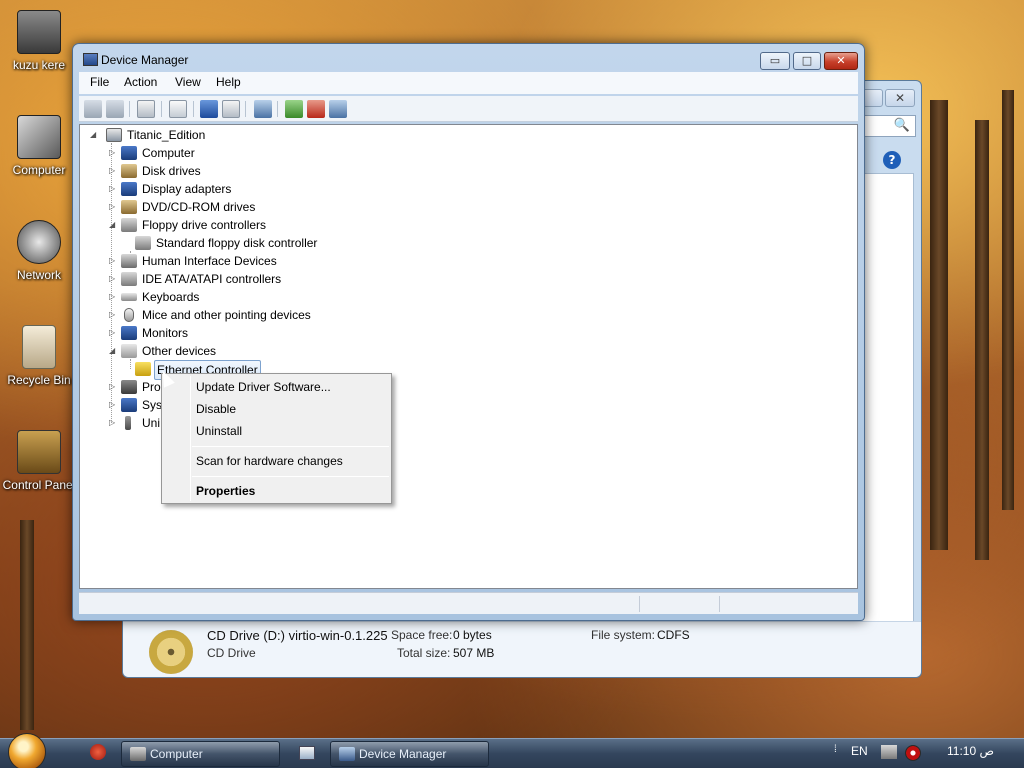 This screenshot has width=1024, height=768. Describe the element at coordinates (39, 452) in the screenshot. I see `control-panel-icon` at that location.